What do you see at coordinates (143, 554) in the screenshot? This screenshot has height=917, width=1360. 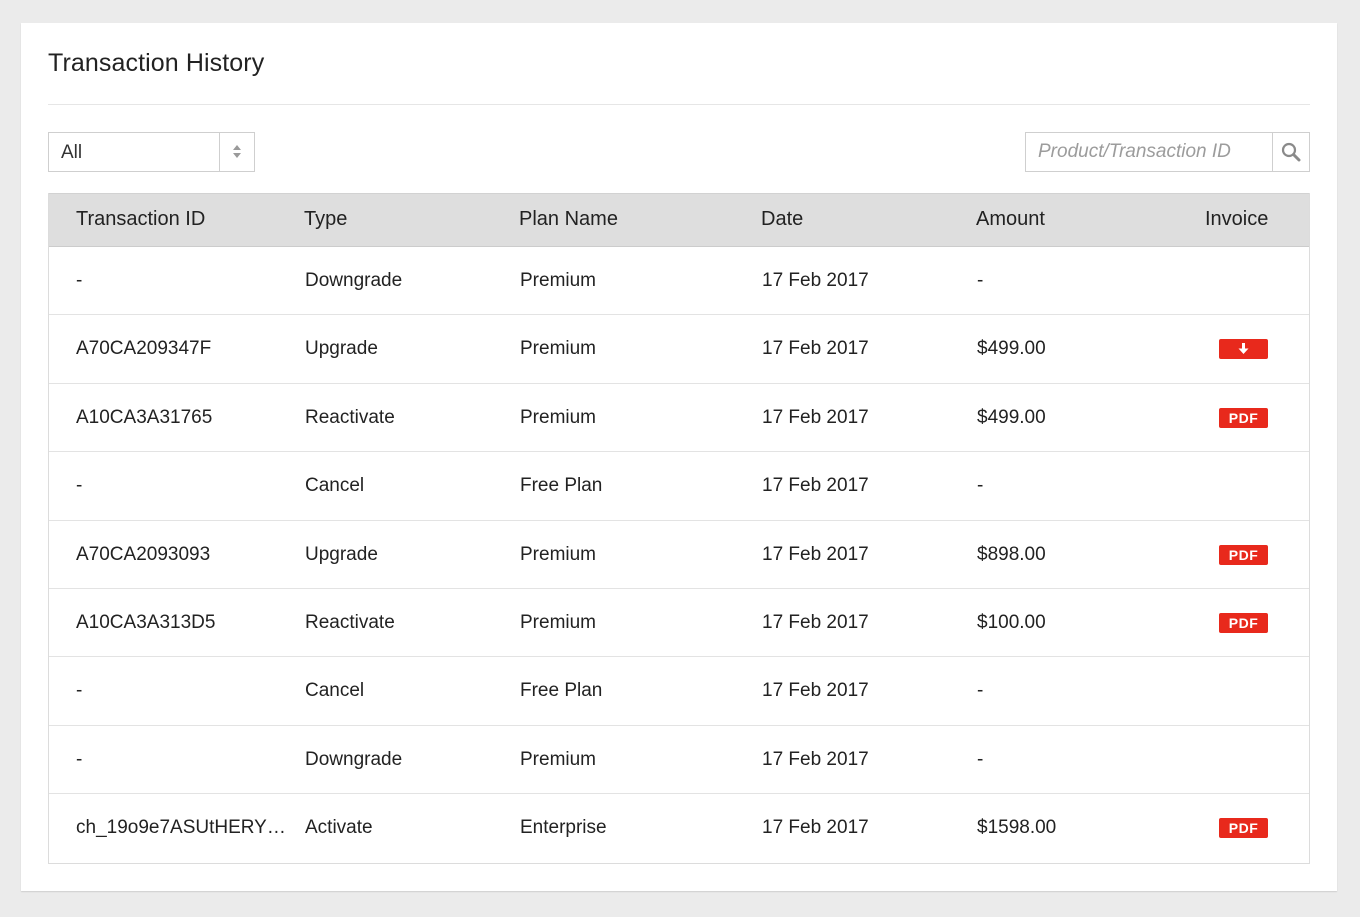 I see `cell-transaction-id: A70CA2093093` at bounding box center [143, 554].